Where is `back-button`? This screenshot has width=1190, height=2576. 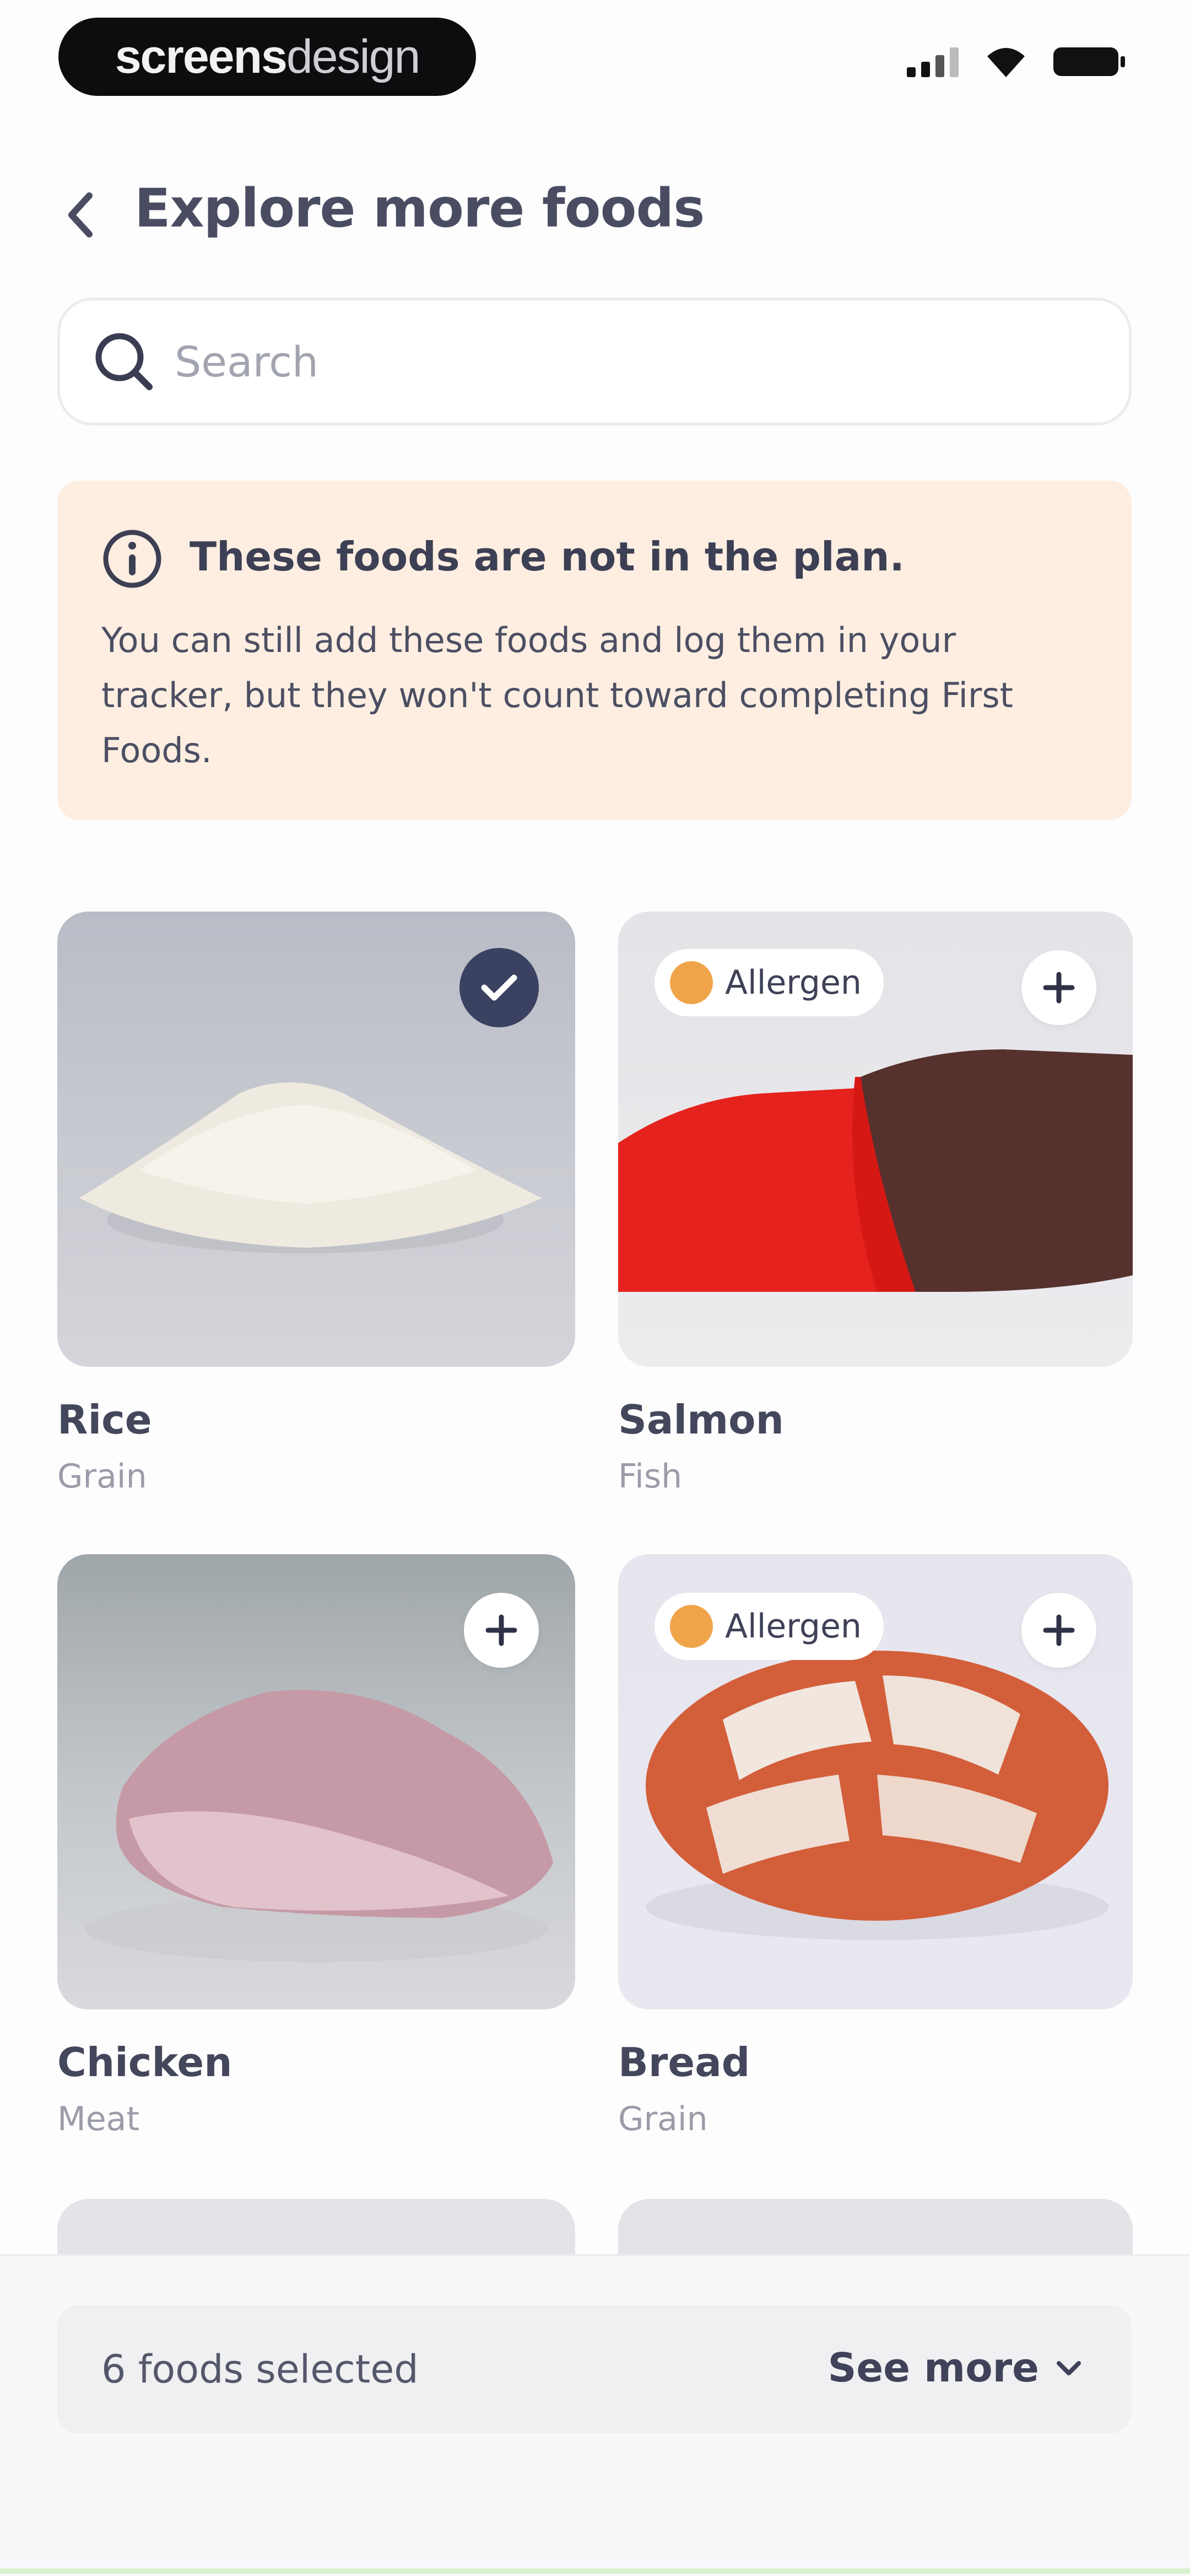 back-button is located at coordinates (80, 215).